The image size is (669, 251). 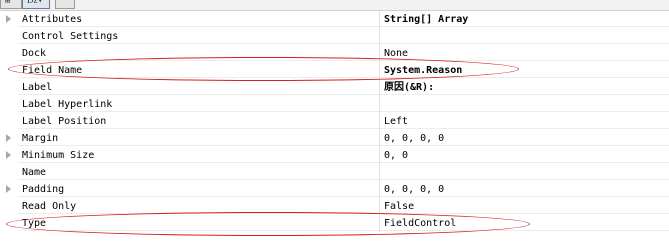 I want to click on property-value: False, so click(x=524, y=206).